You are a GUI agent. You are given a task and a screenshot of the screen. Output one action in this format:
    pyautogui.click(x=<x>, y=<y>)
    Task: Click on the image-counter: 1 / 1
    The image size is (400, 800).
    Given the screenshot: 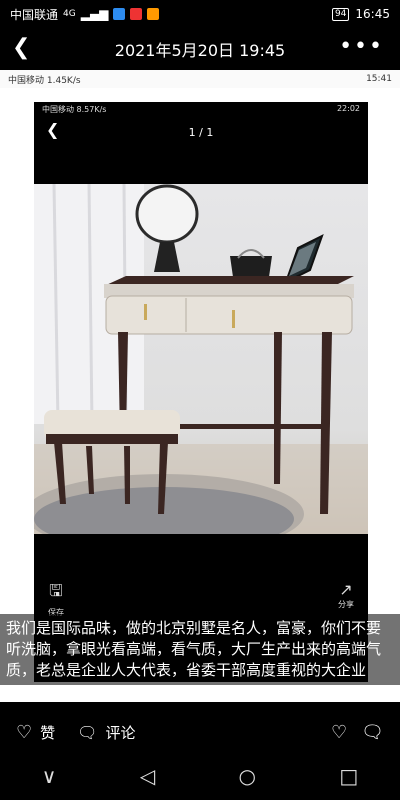 What is the action you would take?
    pyautogui.click(x=201, y=132)
    